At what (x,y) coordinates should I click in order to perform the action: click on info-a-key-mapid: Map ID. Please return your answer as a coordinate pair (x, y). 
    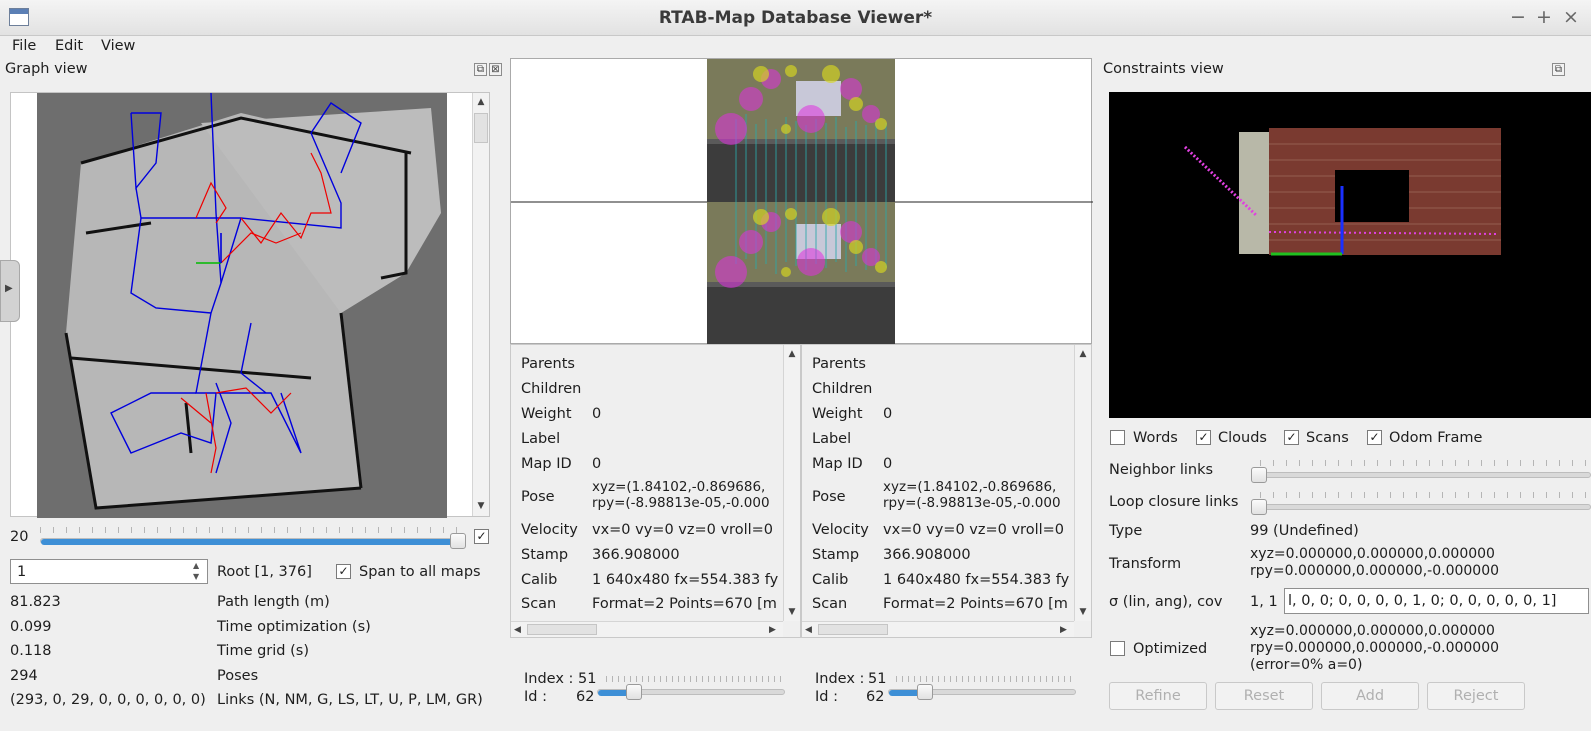
    Looking at the image, I should click on (546, 464).